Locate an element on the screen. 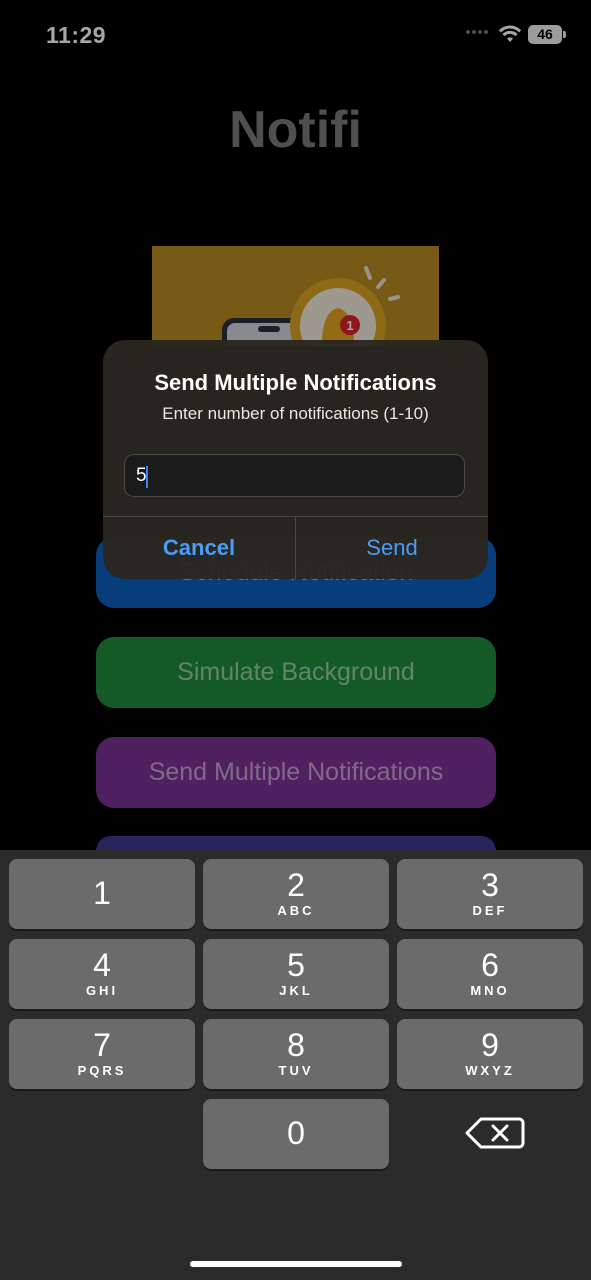 The height and width of the screenshot is (1280, 591). text-caret is located at coordinates (147, 477).